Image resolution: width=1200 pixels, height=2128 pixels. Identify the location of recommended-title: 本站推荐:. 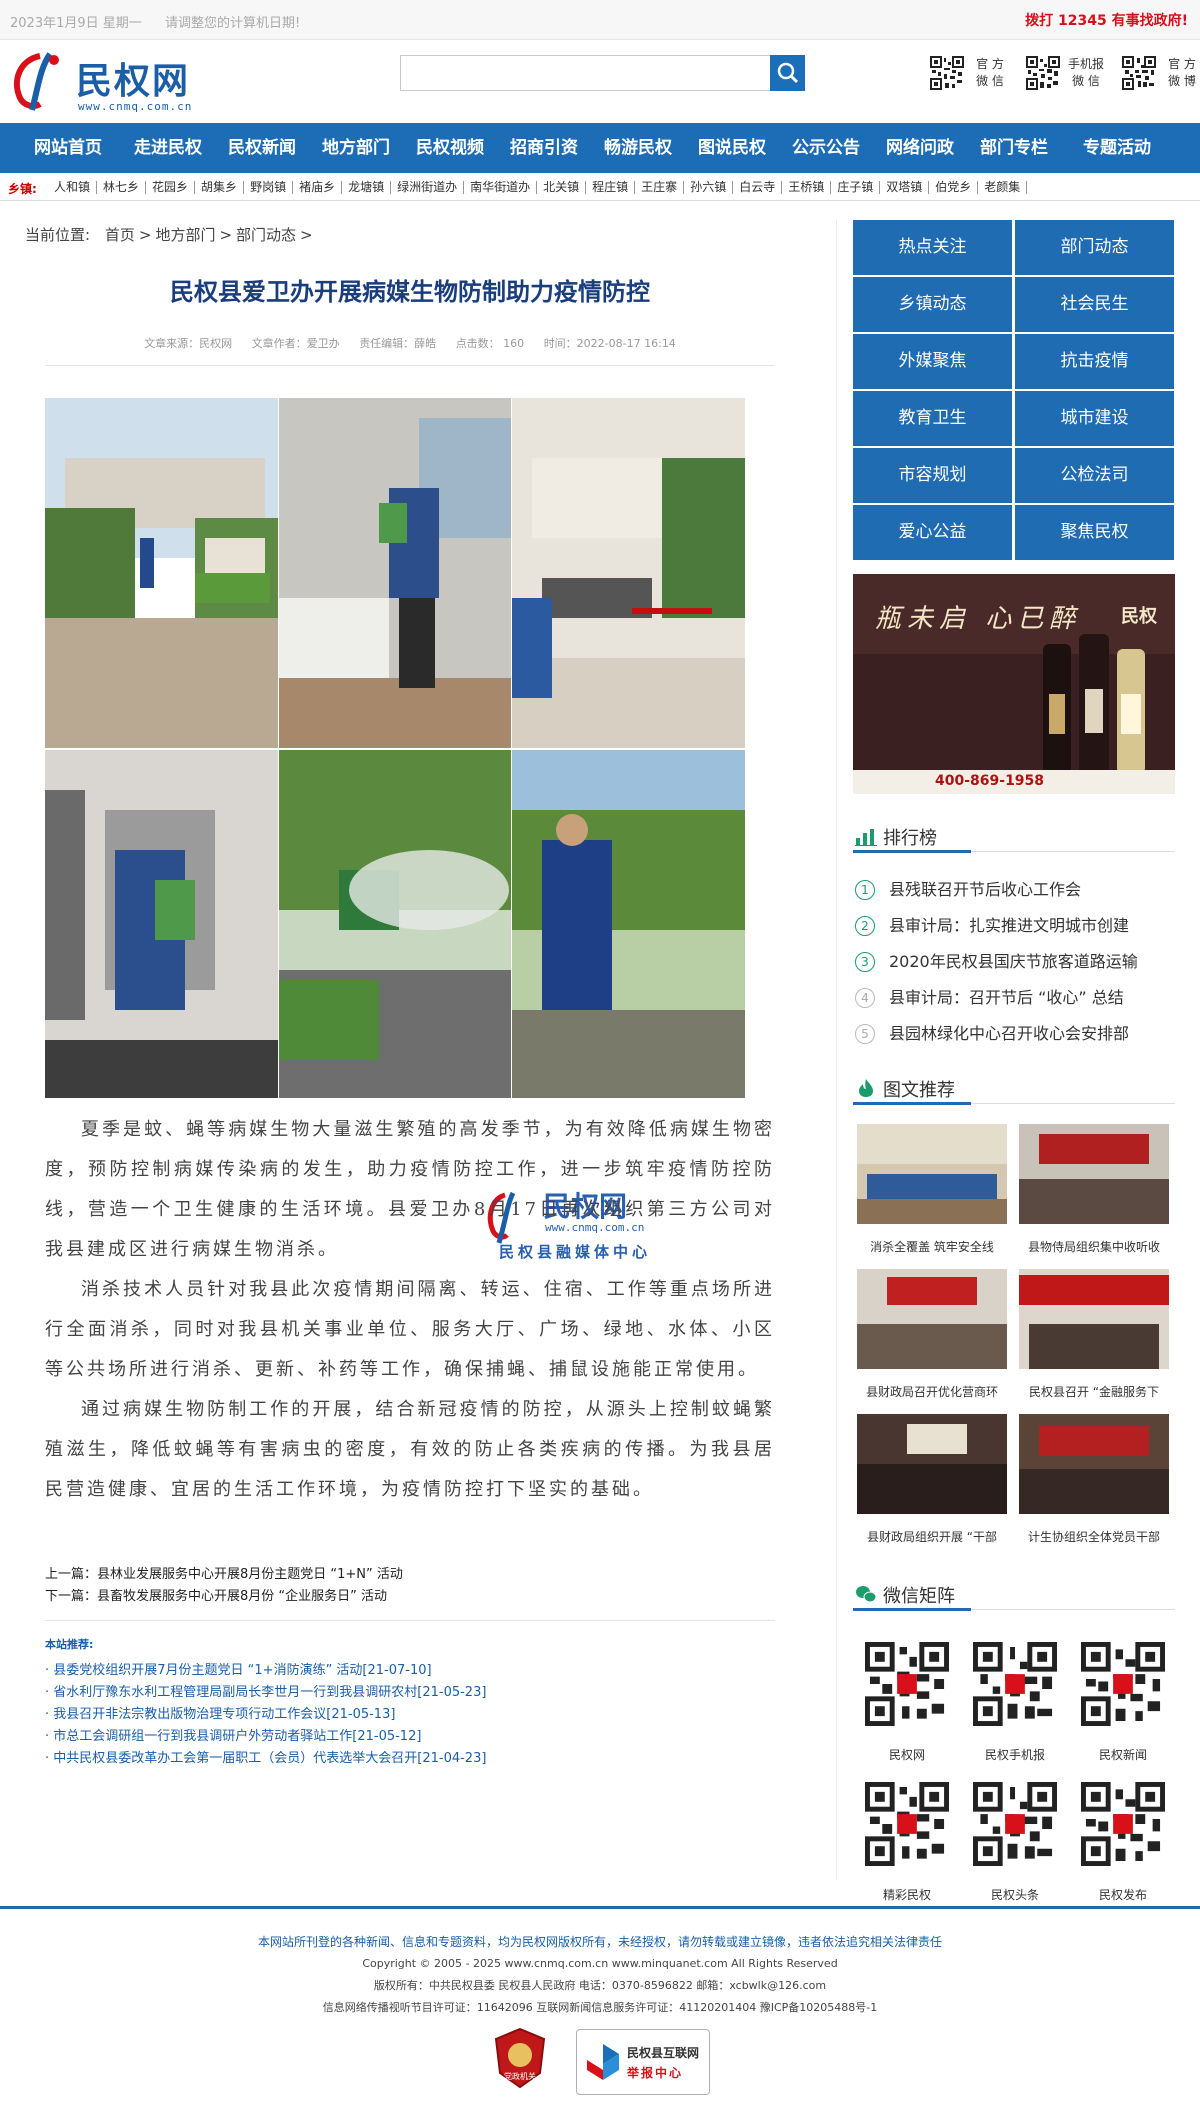
(69, 1644).